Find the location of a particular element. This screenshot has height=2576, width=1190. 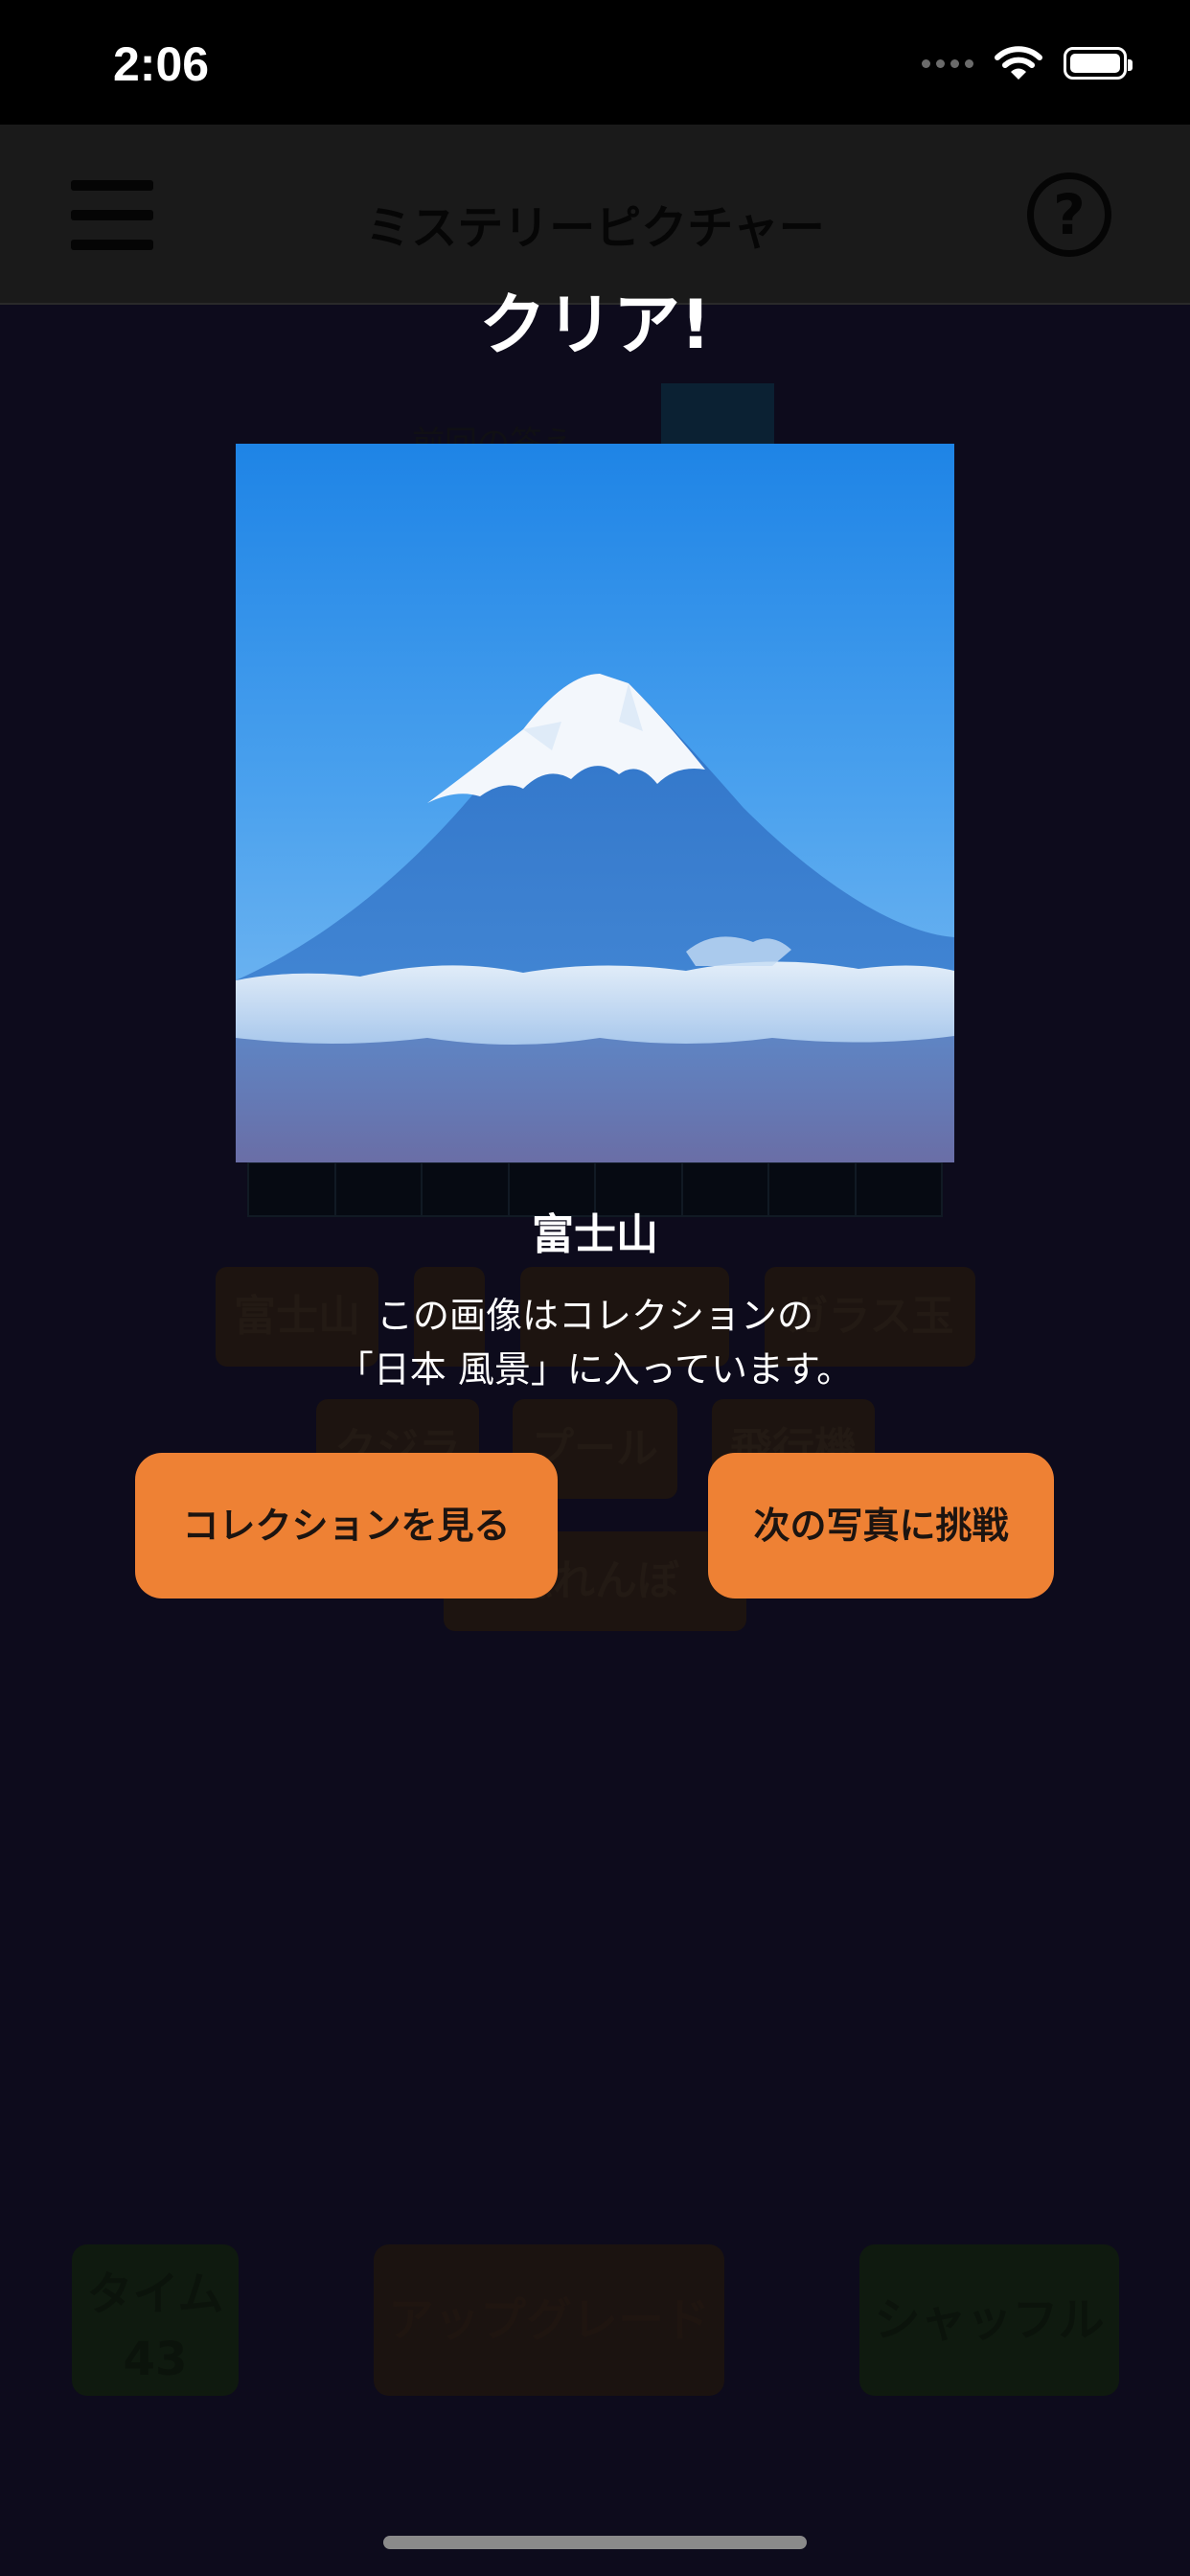

battery-icon is located at coordinates (1099, 63).